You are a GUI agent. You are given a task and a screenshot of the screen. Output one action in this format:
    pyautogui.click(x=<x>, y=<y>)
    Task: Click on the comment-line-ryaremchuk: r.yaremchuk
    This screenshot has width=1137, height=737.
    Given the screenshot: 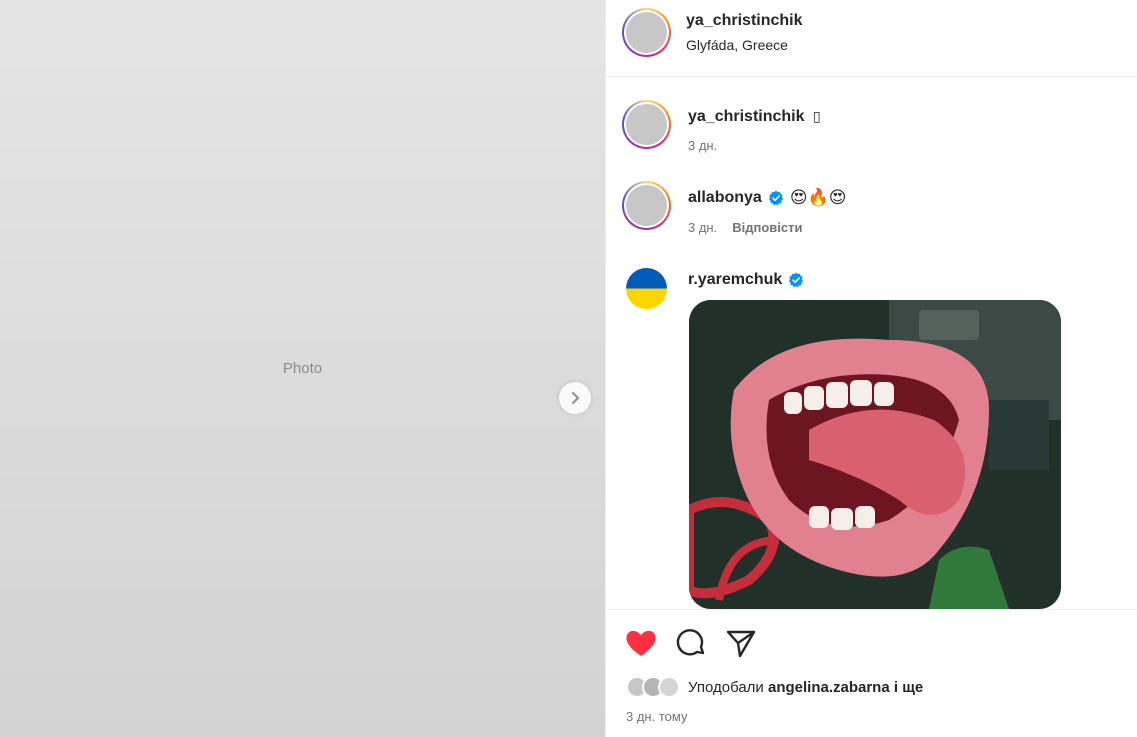 What is the action you would take?
    pyautogui.click(x=746, y=280)
    